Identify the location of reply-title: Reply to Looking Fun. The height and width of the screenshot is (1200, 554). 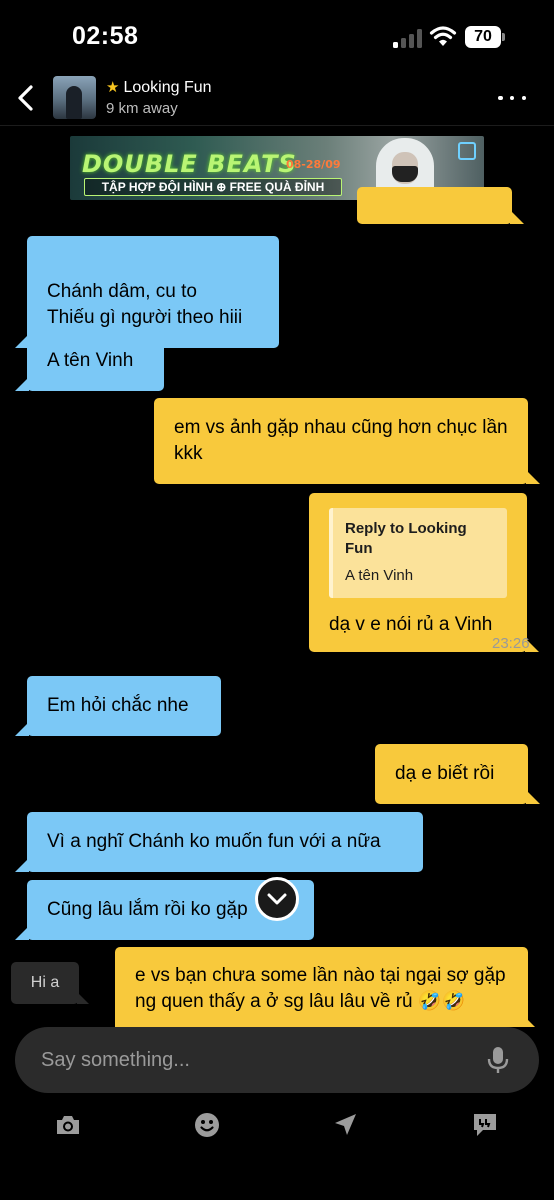
(406, 538).